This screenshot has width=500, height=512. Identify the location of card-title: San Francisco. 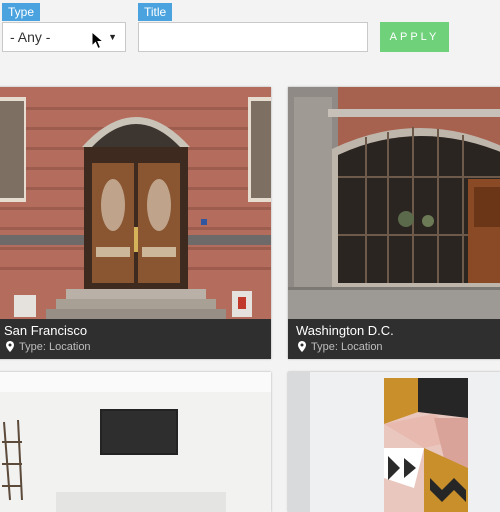
(45, 330).